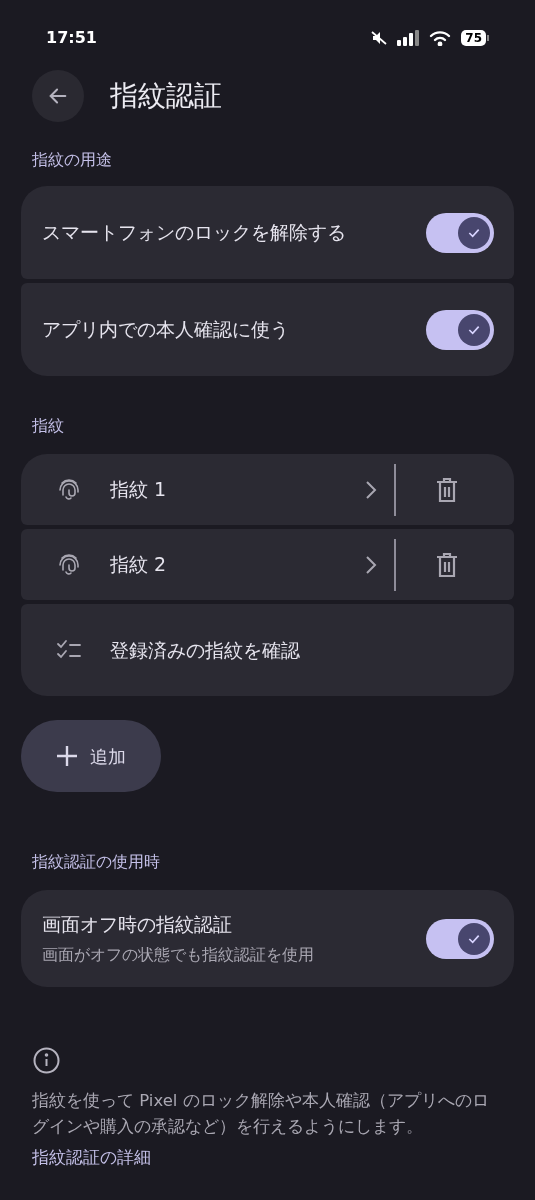 The height and width of the screenshot is (1200, 535). What do you see at coordinates (69, 650) in the screenshot?
I see `checklist-icon` at bounding box center [69, 650].